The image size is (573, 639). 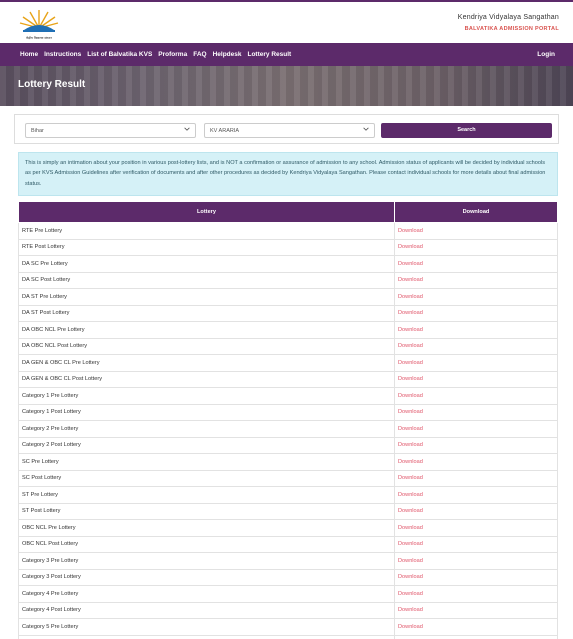 What do you see at coordinates (206, 561) in the screenshot?
I see `lottery-name: Category 3 Pre Lottery` at bounding box center [206, 561].